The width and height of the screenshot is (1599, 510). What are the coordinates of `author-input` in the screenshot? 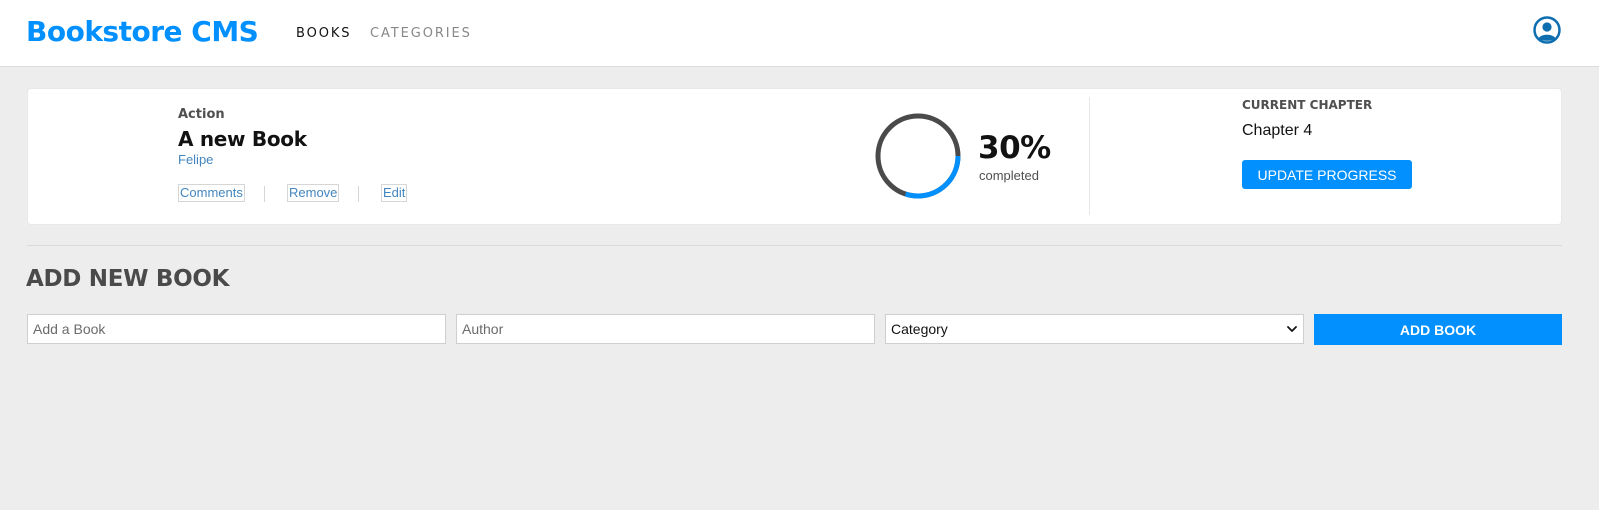 It's located at (665, 329).